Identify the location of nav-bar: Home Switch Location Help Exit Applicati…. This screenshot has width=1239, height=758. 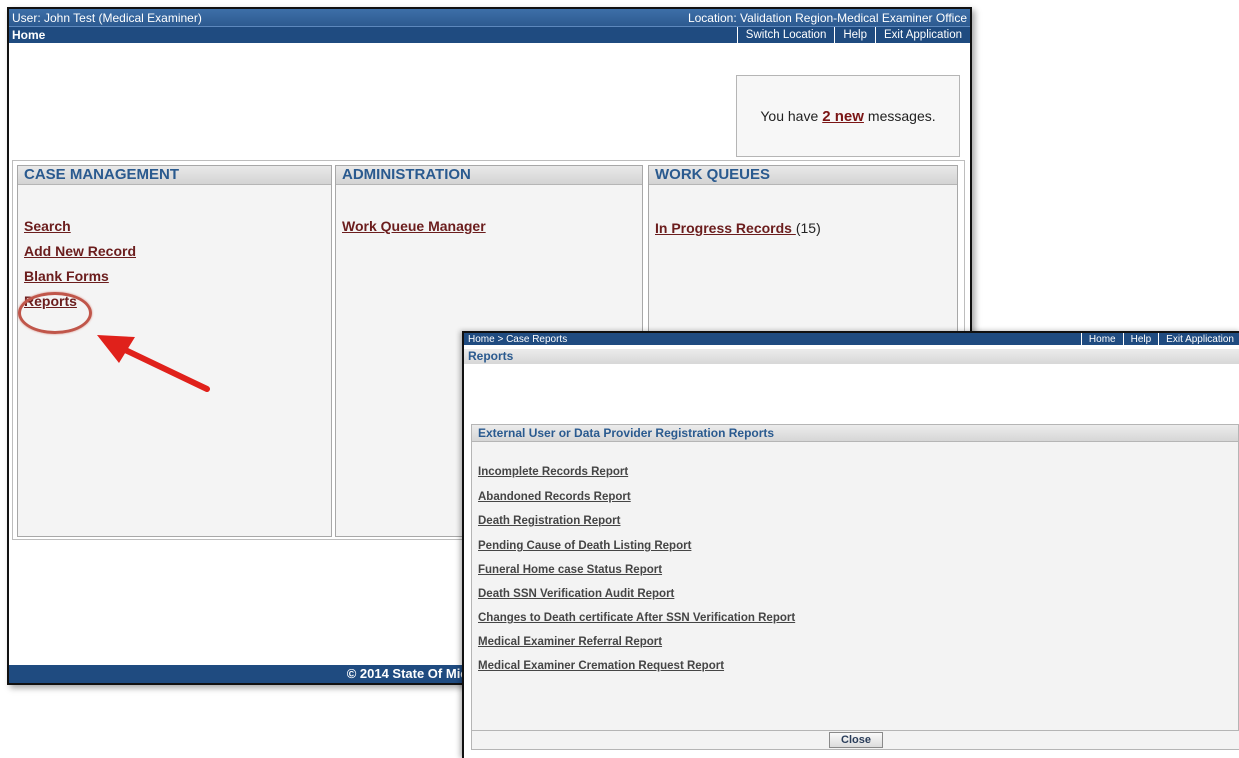
(489, 34).